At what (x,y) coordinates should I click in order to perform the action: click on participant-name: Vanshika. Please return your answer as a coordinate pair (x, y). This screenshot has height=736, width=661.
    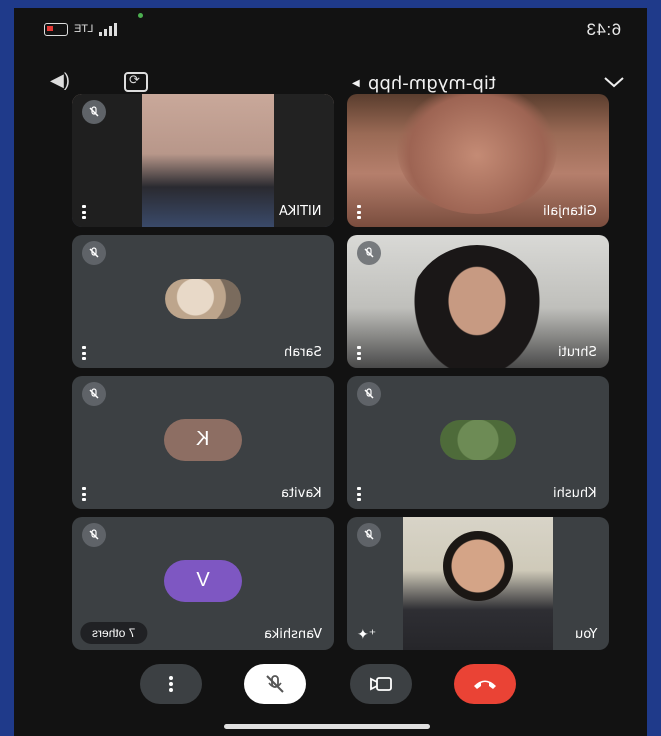
    Looking at the image, I should click on (293, 634).